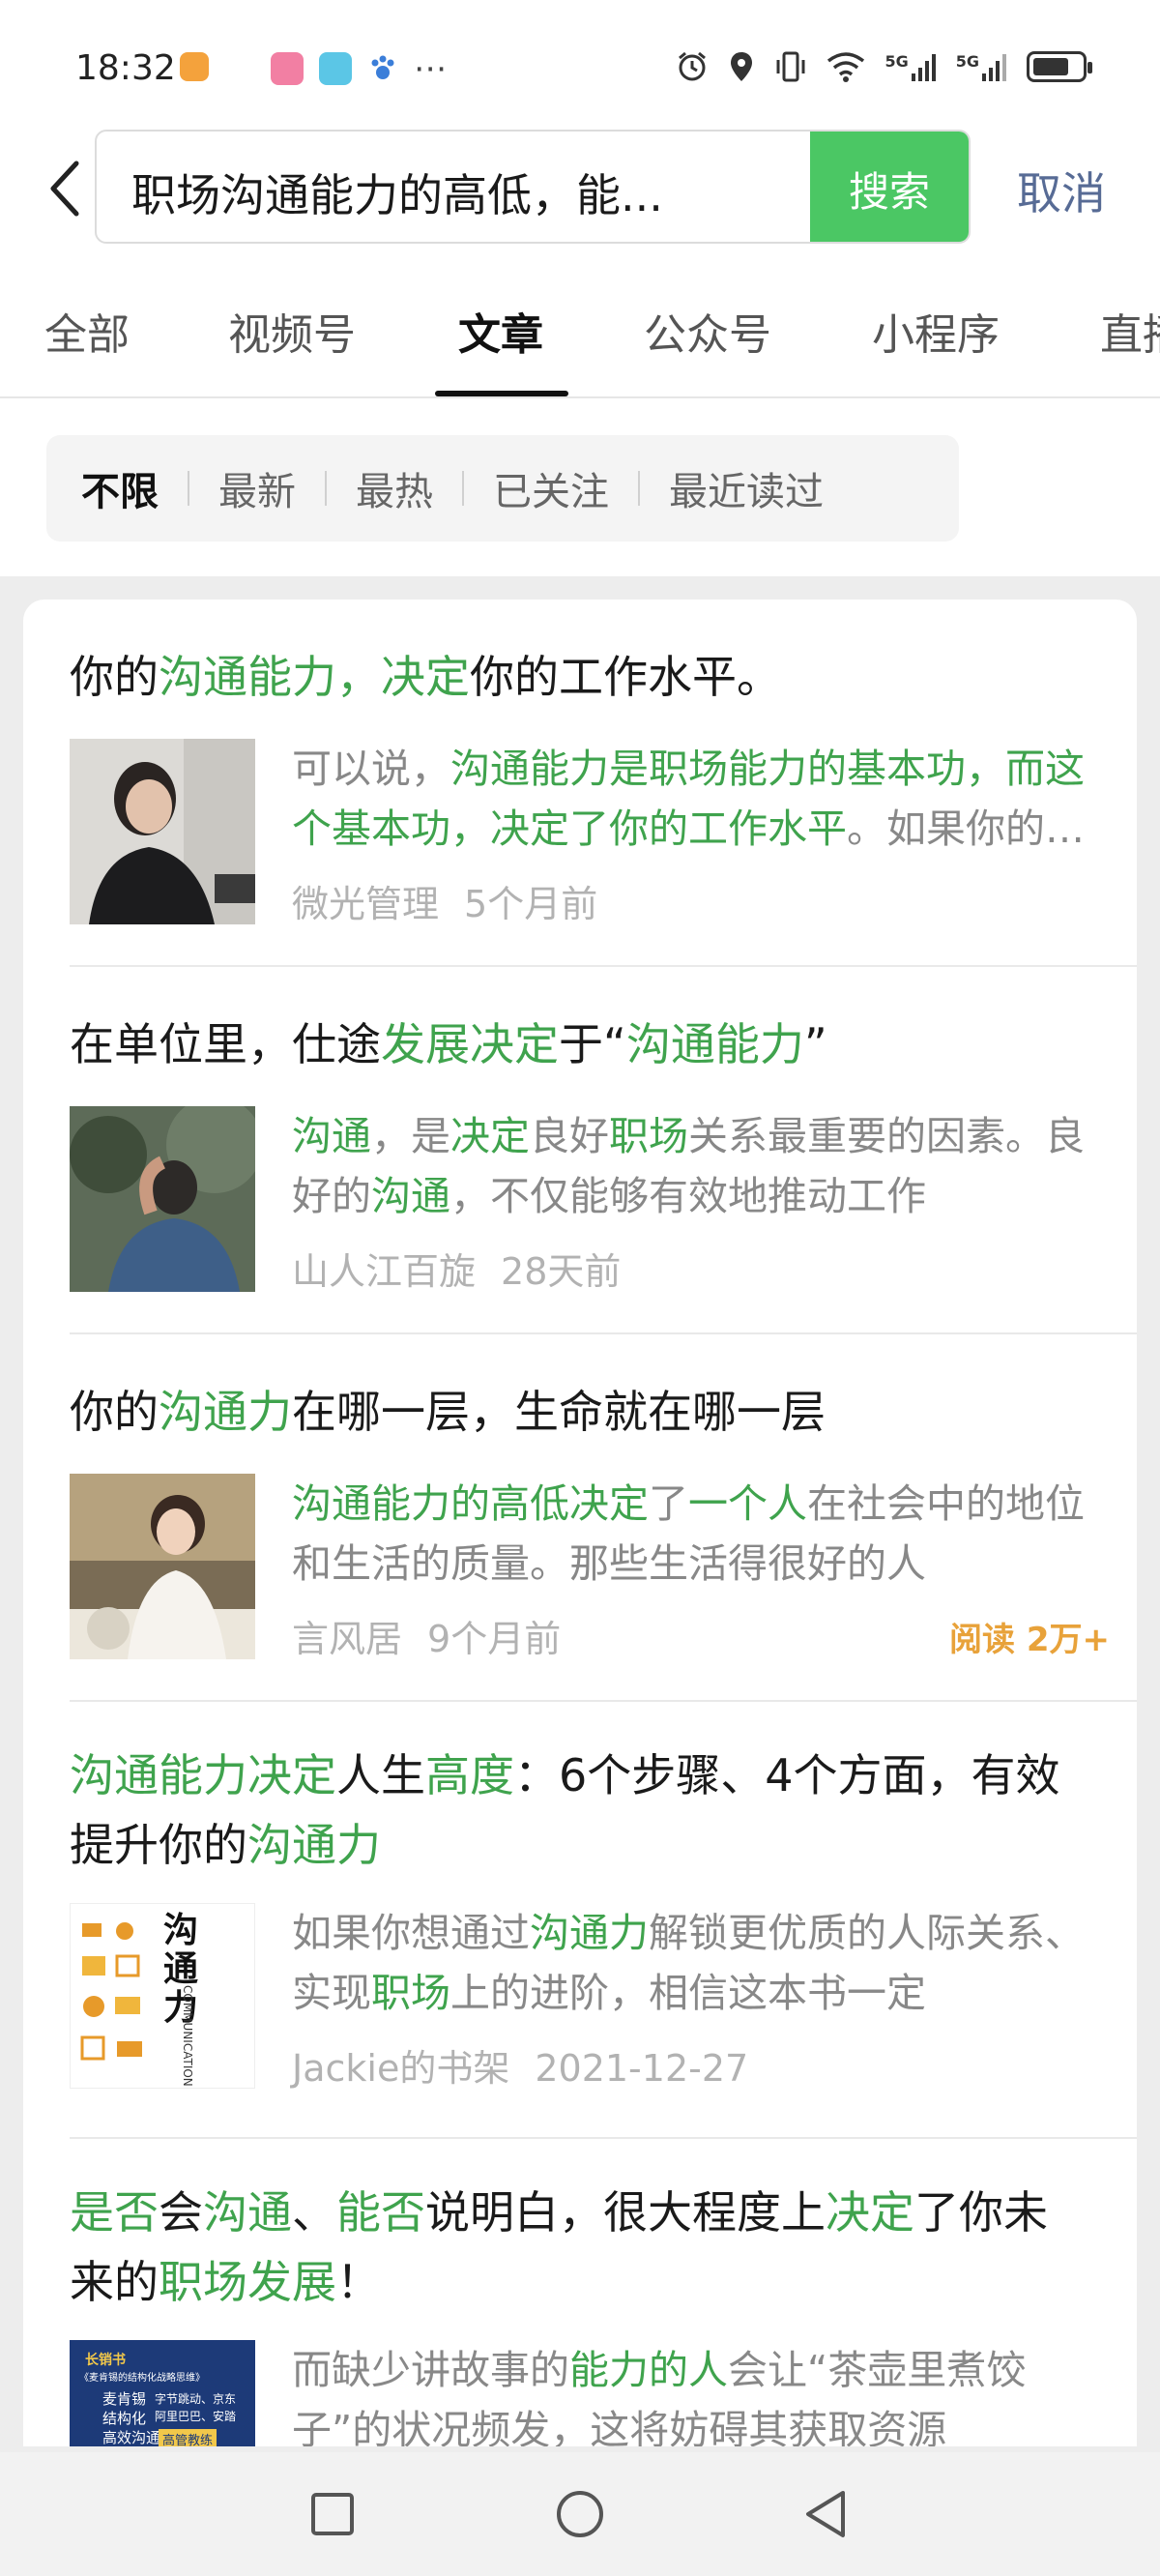 This screenshot has height=2576, width=1160. I want to click on recent-apps-button, so click(333, 2514).